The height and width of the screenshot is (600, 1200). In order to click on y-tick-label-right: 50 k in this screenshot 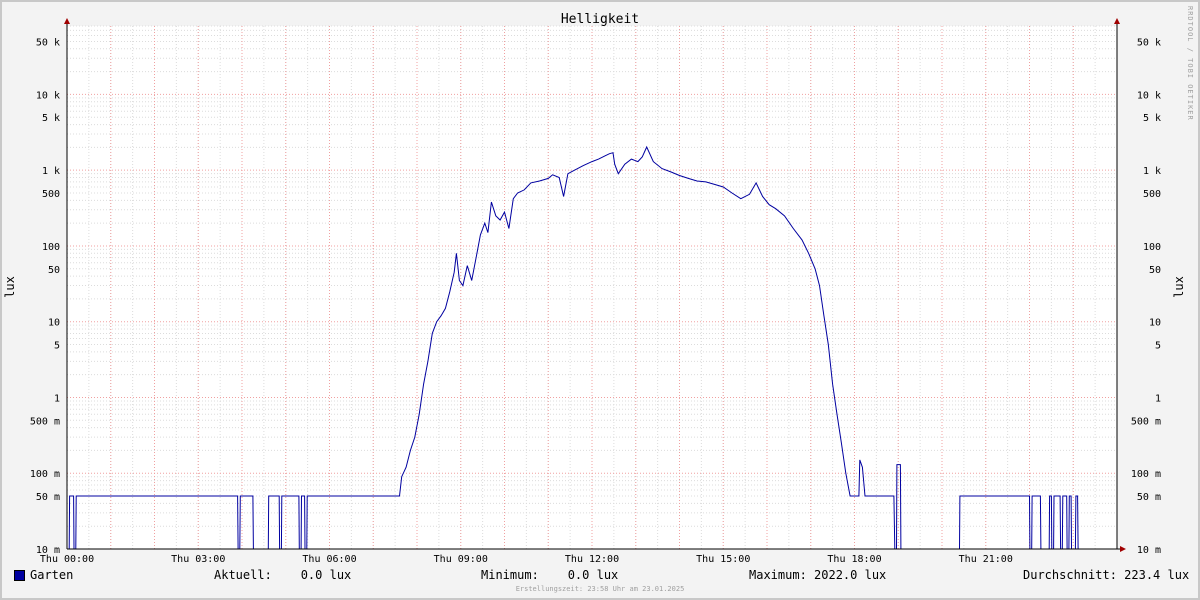, I will do `click(1149, 42)`.